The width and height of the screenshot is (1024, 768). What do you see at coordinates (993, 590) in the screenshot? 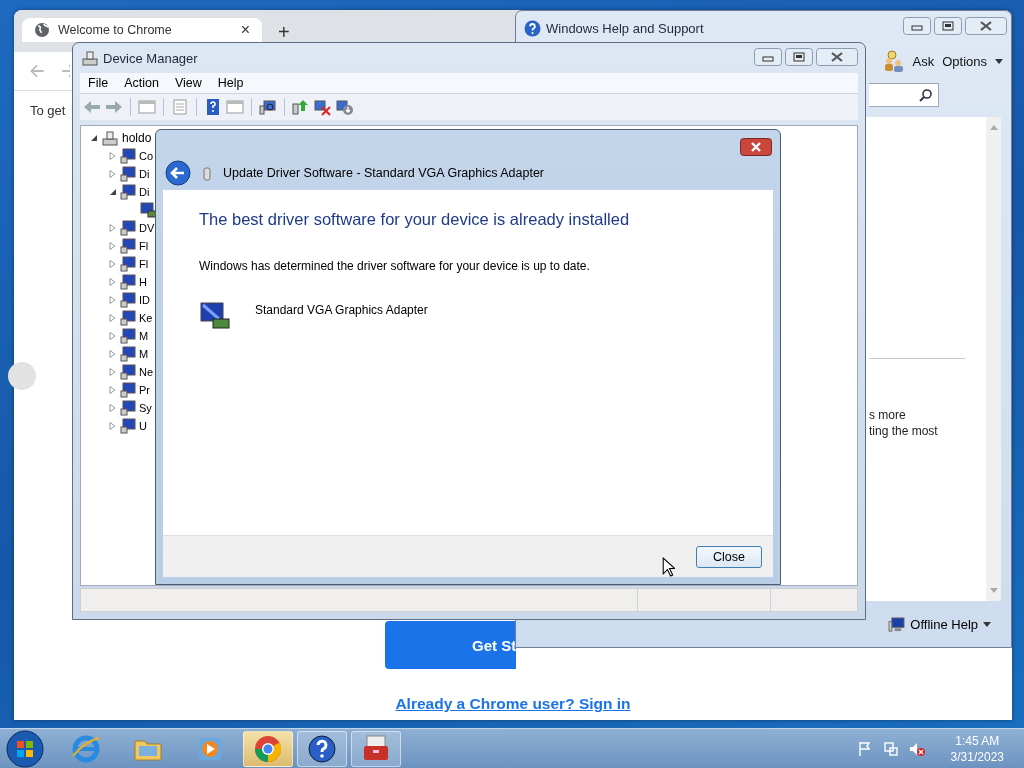
I see `scroll-down-icon` at bounding box center [993, 590].